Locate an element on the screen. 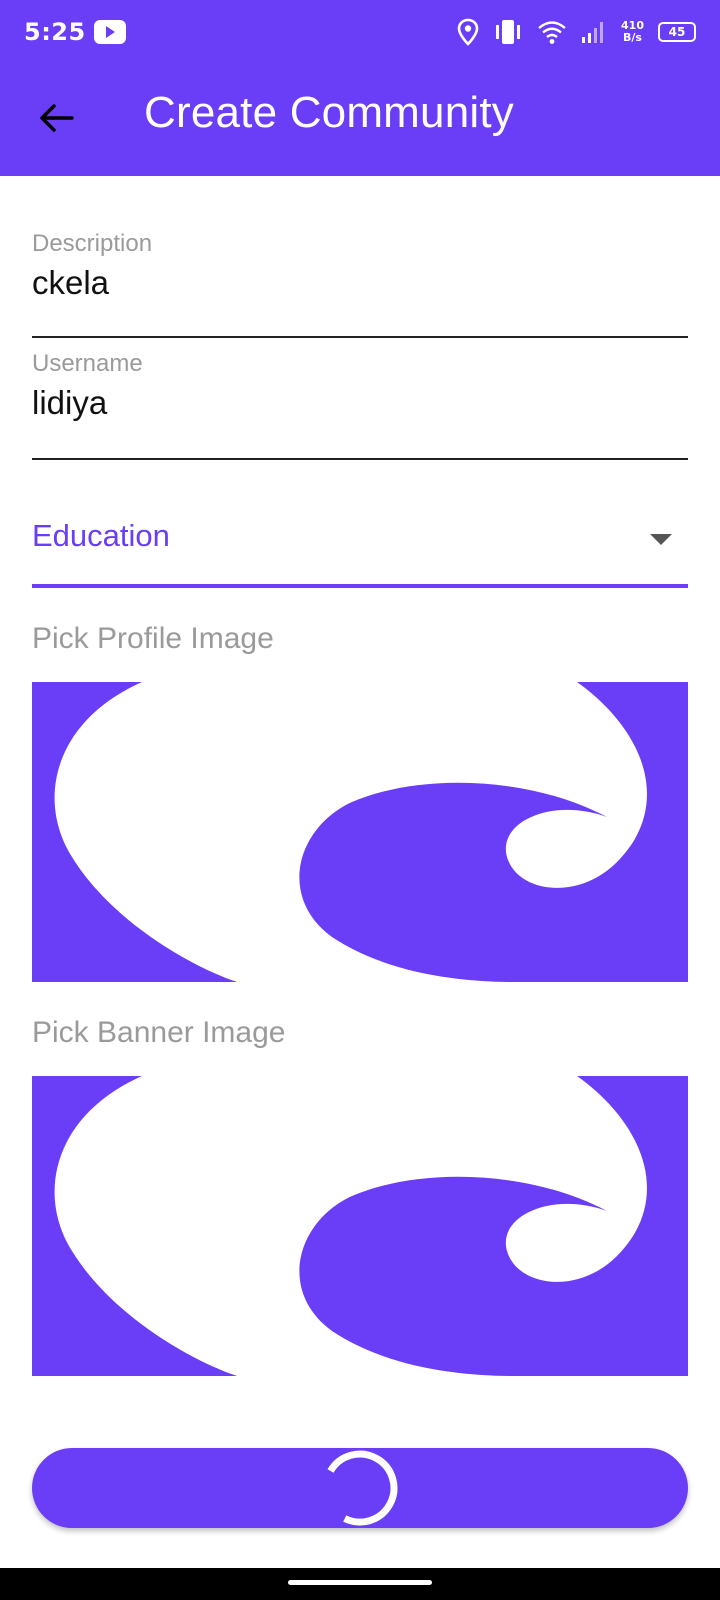 The image size is (720, 1600). spinner-icon is located at coordinates (362, 1488).